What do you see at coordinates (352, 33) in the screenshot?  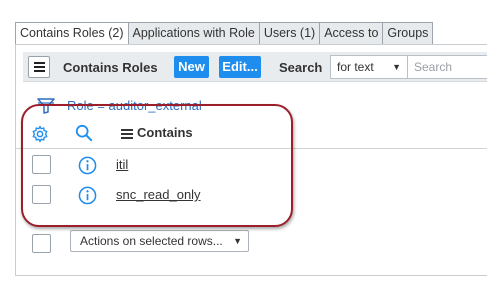 I see `tab-access-to: Access to` at bounding box center [352, 33].